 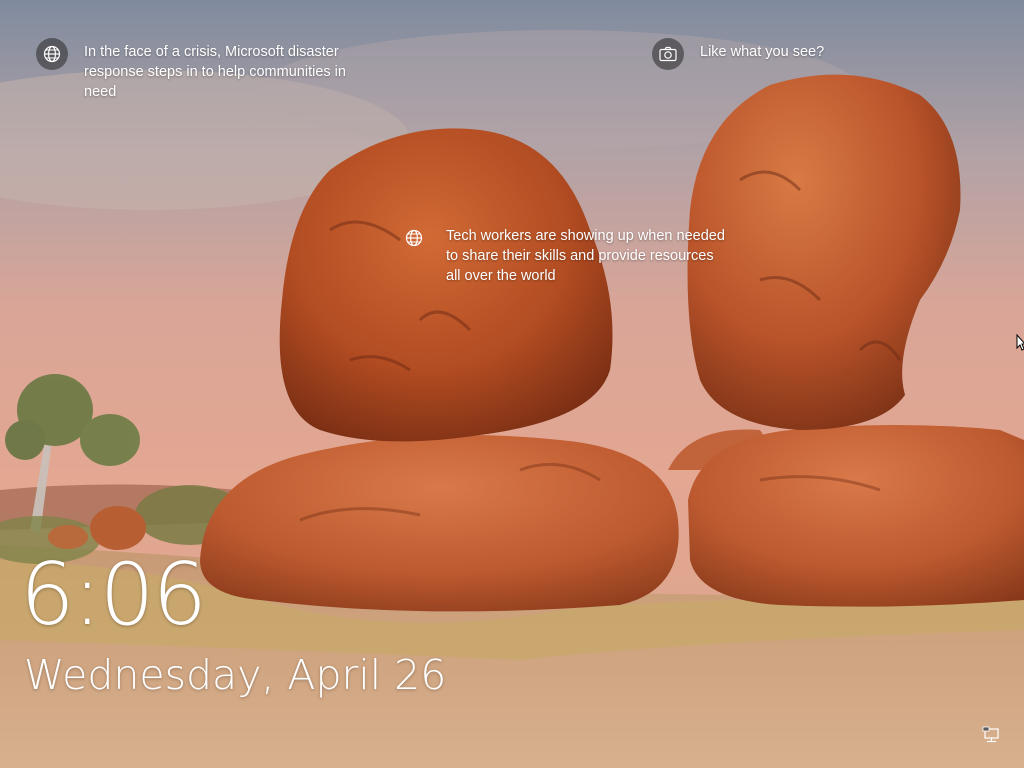 What do you see at coordinates (992, 736) in the screenshot?
I see `network-icon` at bounding box center [992, 736].